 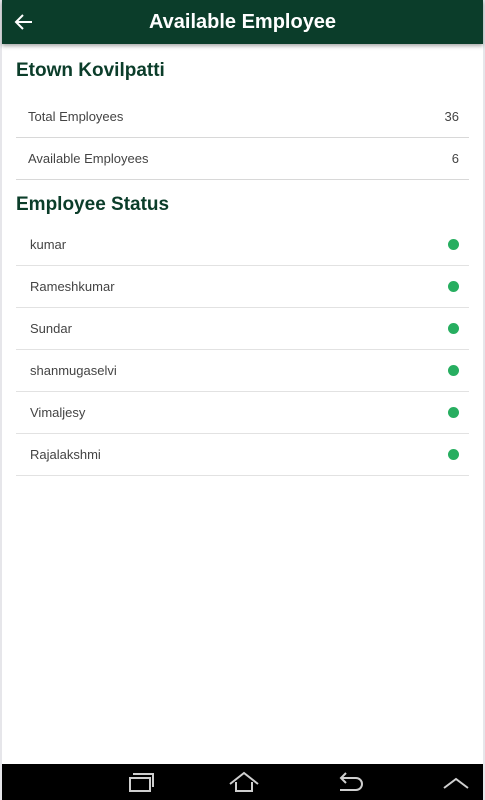 I want to click on back-button, so click(x=24, y=22).